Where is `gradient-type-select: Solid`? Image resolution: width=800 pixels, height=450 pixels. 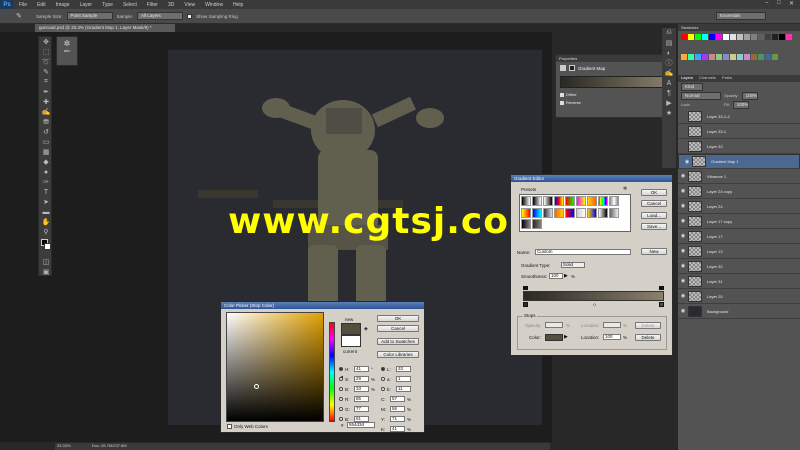
gradient-type-select: Solid is located at coordinates (573, 265).